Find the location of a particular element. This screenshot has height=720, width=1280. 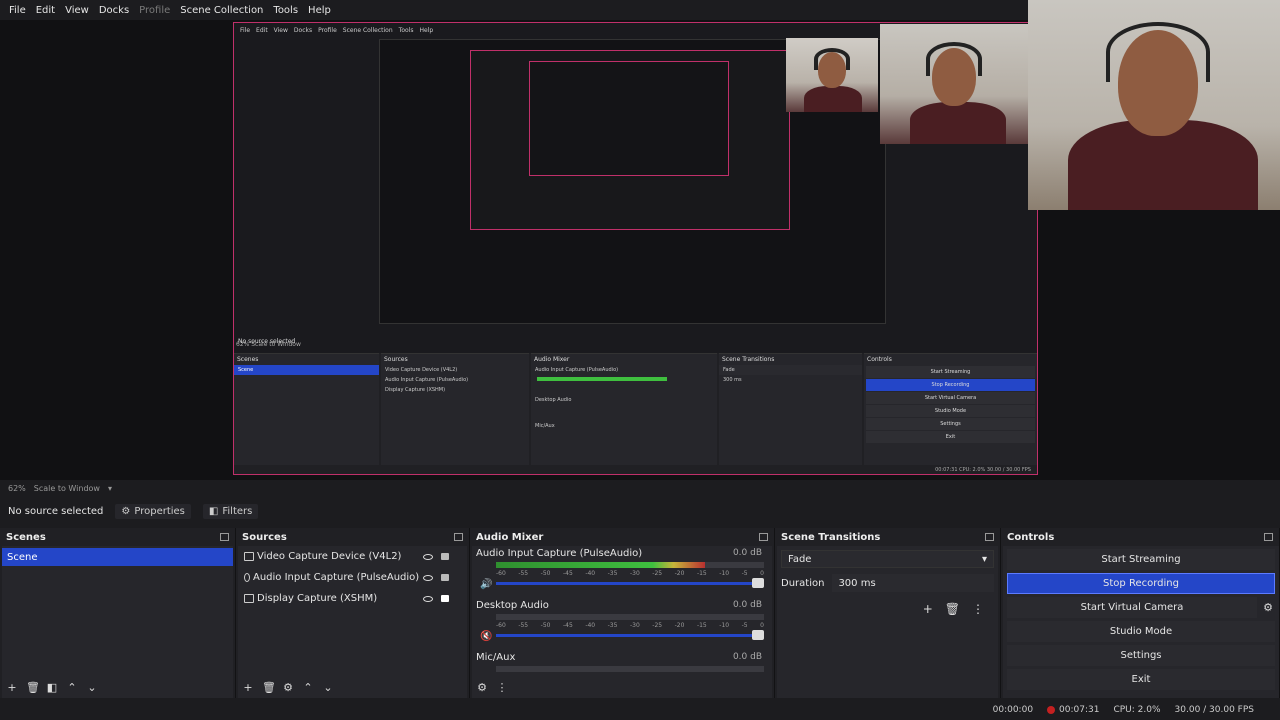

source-item: Video Capture Device (V4L2) is located at coordinates (352, 556).